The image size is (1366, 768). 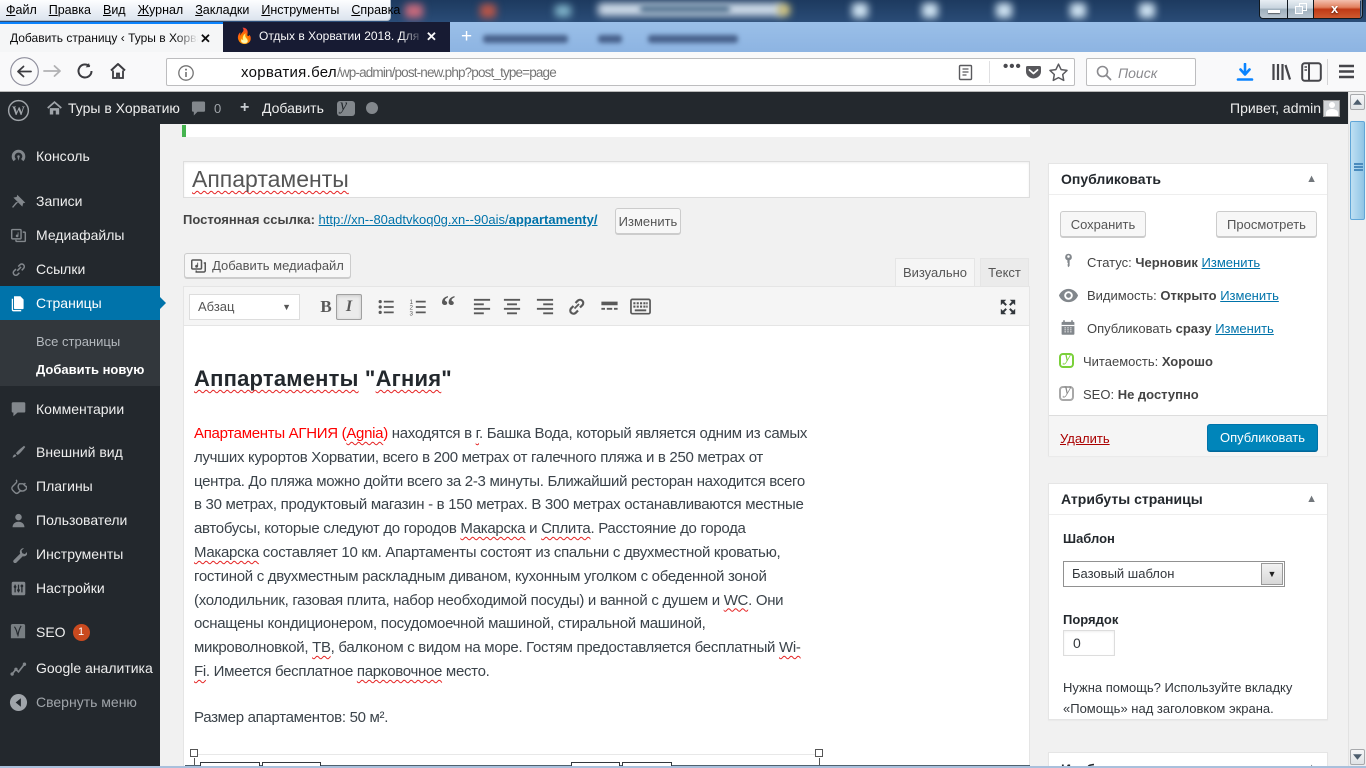 What do you see at coordinates (411, 313) in the screenshot?
I see `svg-text: 3` at bounding box center [411, 313].